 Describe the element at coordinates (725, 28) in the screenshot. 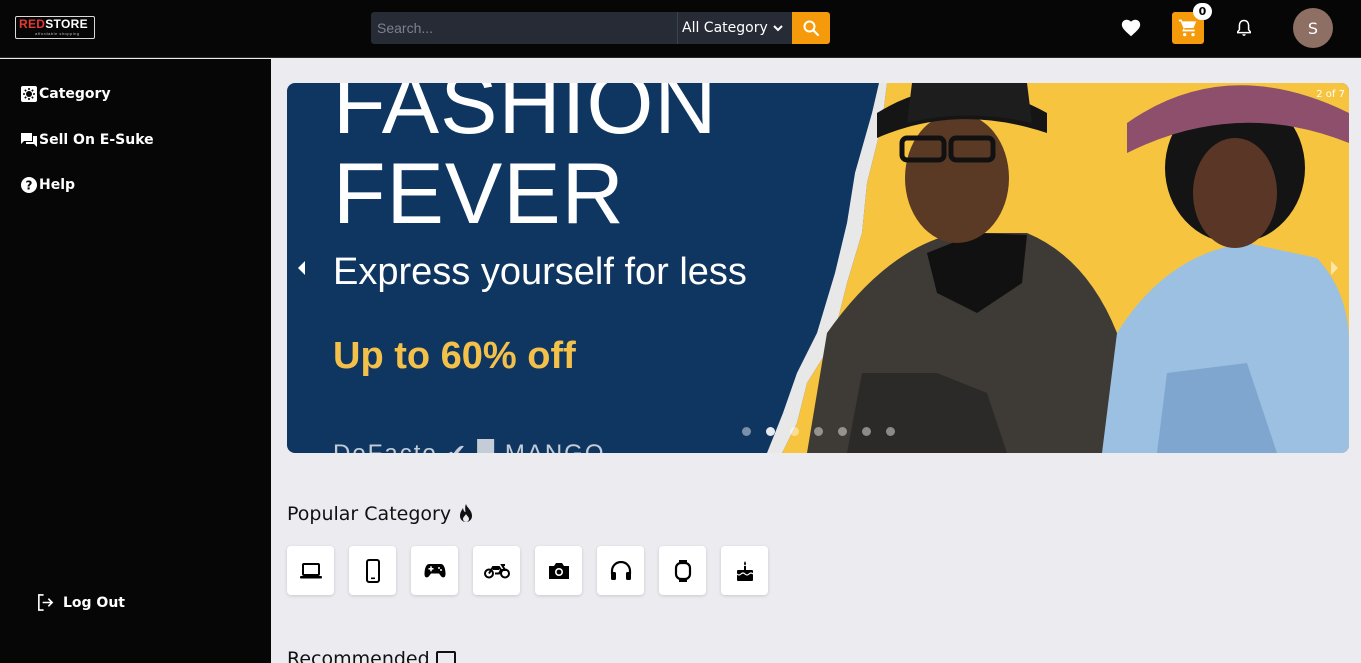

I see `category-select-value: All Category` at that location.